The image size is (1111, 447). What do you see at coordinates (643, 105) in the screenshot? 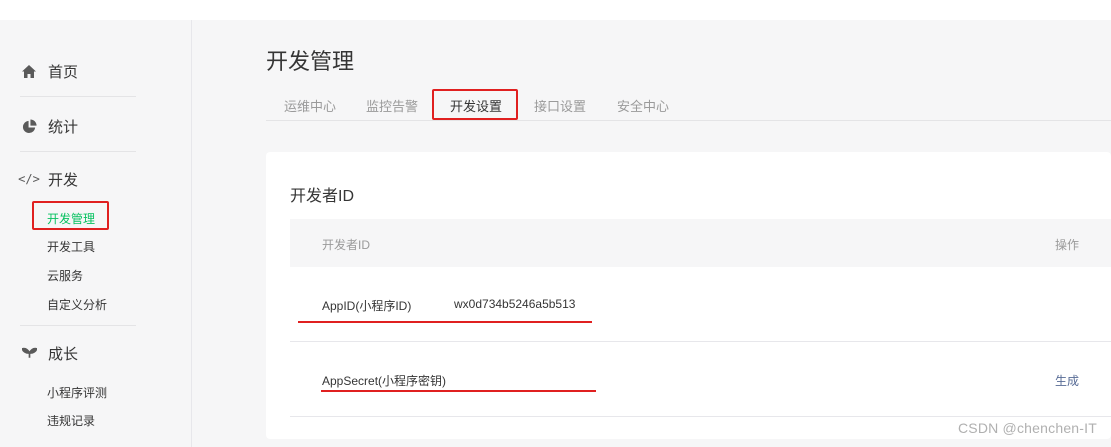
I see `tab-security-center: 安全中心` at bounding box center [643, 105].